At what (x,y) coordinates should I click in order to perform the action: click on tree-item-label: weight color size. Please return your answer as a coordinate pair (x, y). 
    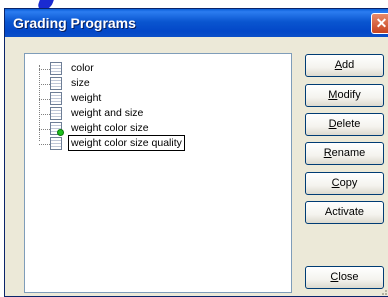
    Looking at the image, I should click on (110, 128).